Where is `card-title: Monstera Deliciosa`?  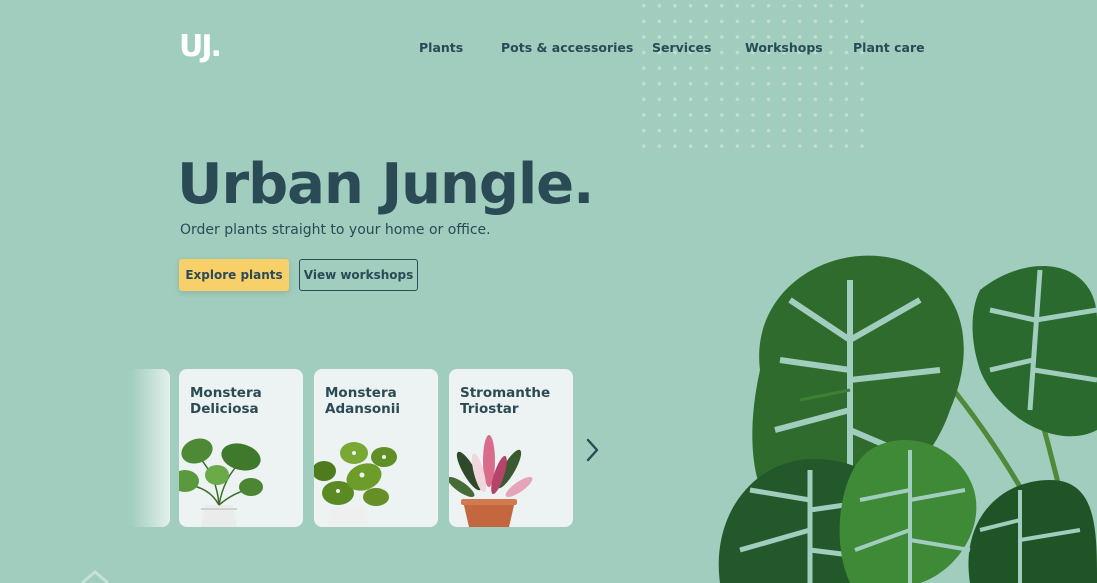 card-title: Monstera Deliciosa is located at coordinates (226, 401).